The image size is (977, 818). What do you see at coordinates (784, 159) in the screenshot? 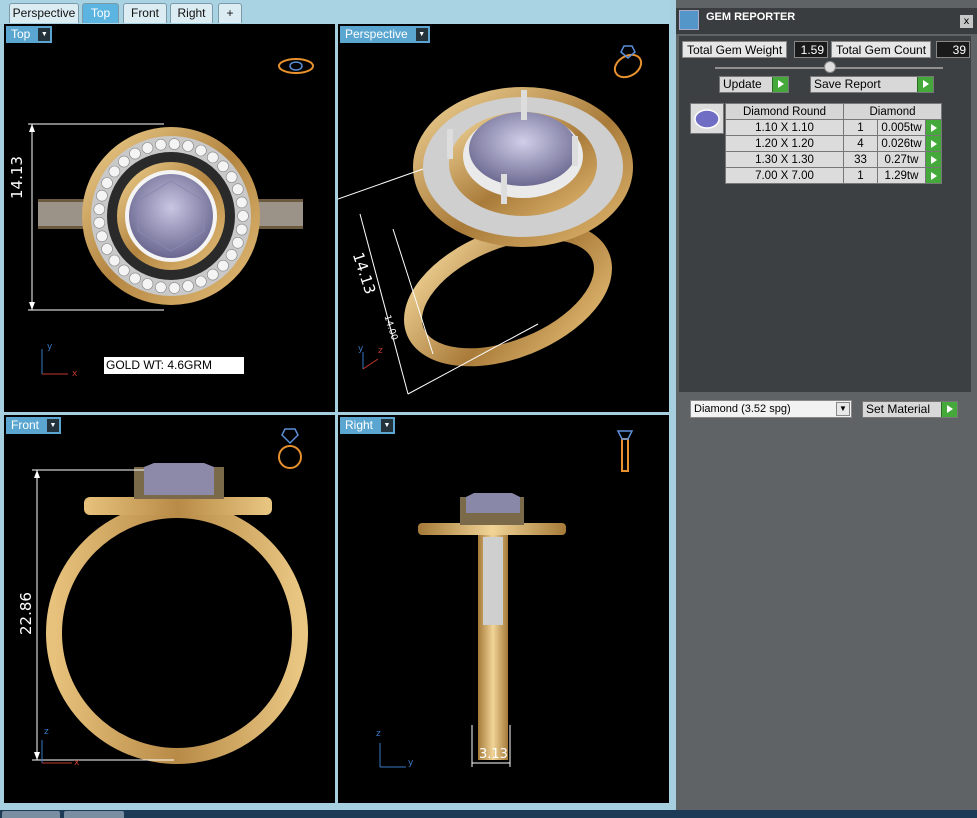
I see `gem-size: 1.30 X 1.30` at bounding box center [784, 159].